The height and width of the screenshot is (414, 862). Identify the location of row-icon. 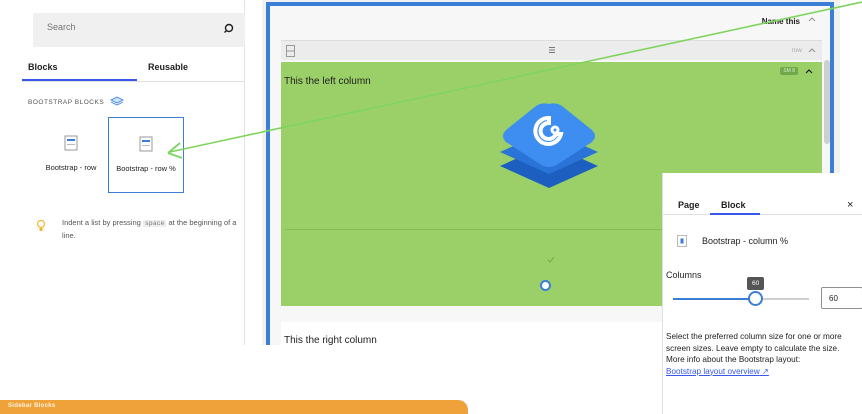
(290, 51).